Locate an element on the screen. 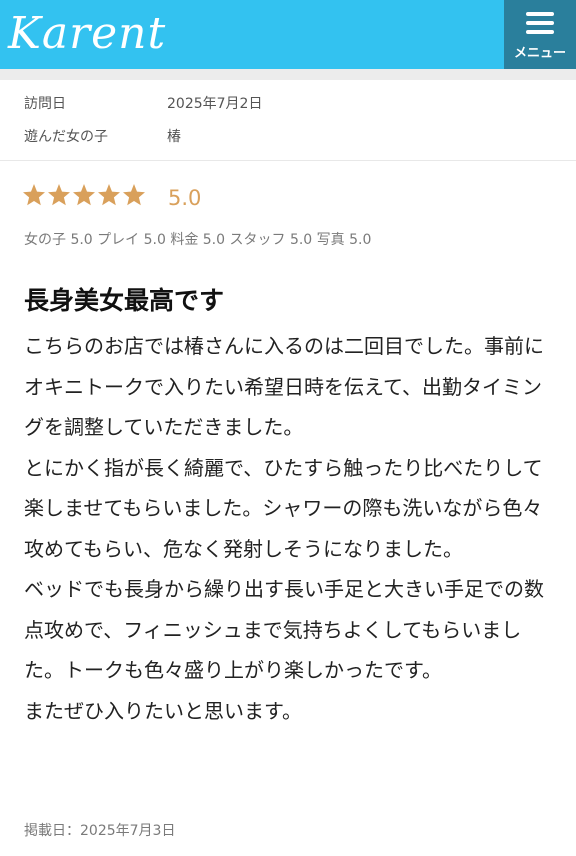 The image size is (576, 856). site-header: Karent メニュー is located at coordinates (288, 34).